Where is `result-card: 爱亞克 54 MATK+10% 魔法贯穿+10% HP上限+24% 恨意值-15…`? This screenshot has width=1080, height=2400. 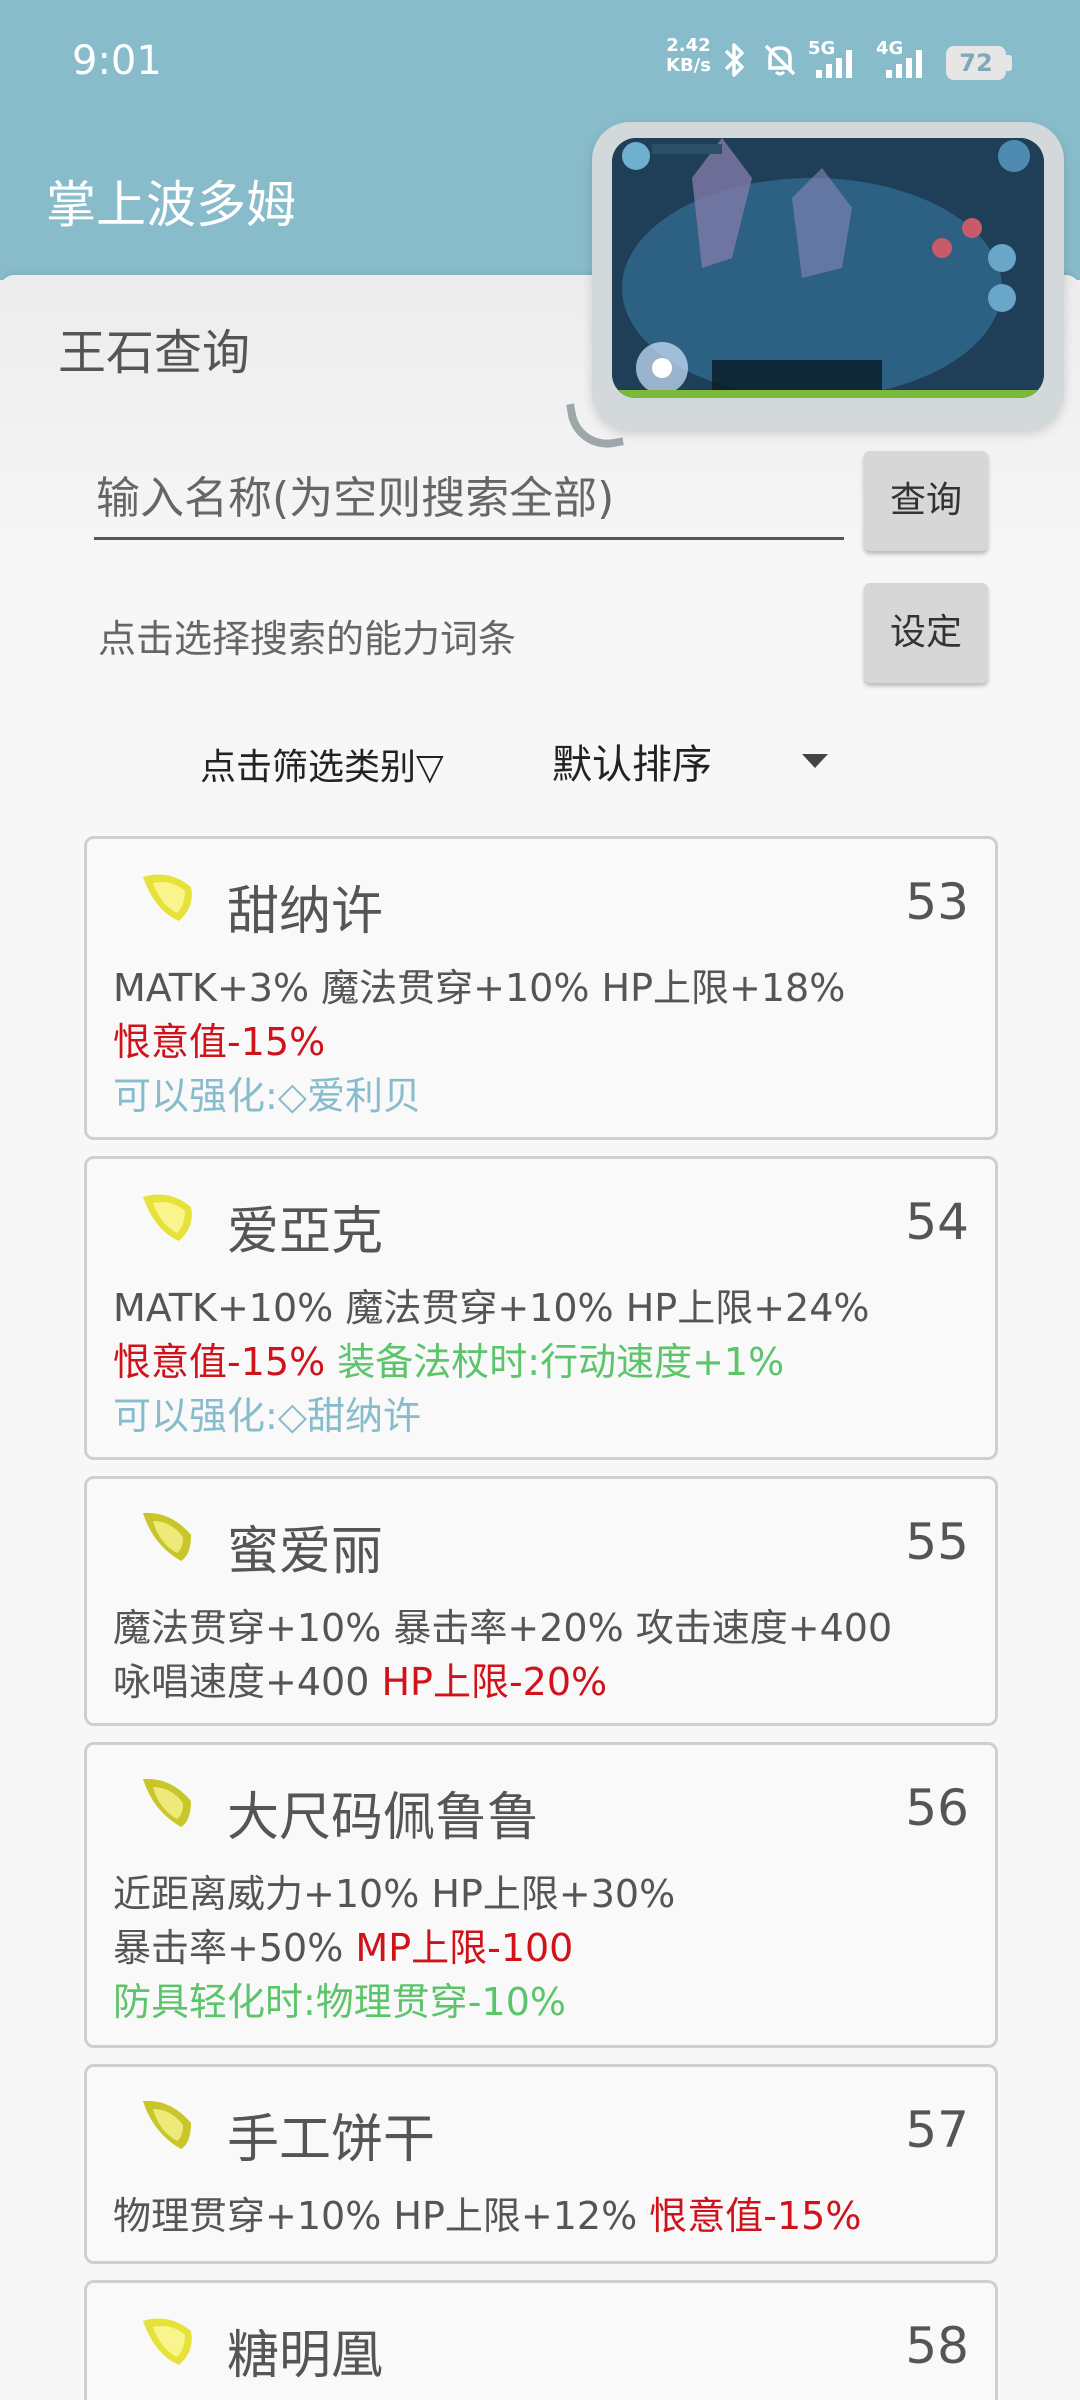
result-card: 爱亞克 54 MATK+10% 魔法贯穿+10% HP上限+24% 恨意值-15… is located at coordinates (541, 1308).